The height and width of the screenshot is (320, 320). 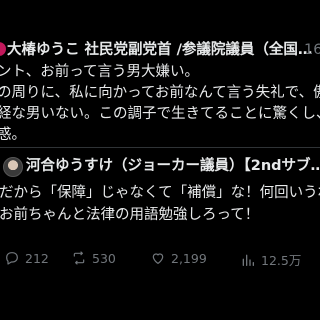 I want to click on reply-button: 212, so click(x=26, y=258).